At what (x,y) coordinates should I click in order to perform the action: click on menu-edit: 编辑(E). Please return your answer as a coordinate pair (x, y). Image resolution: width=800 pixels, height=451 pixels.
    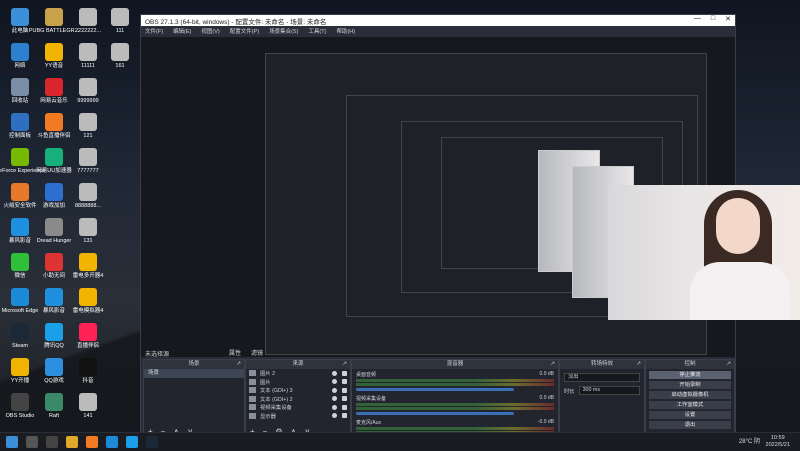
    Looking at the image, I should click on (182, 31).